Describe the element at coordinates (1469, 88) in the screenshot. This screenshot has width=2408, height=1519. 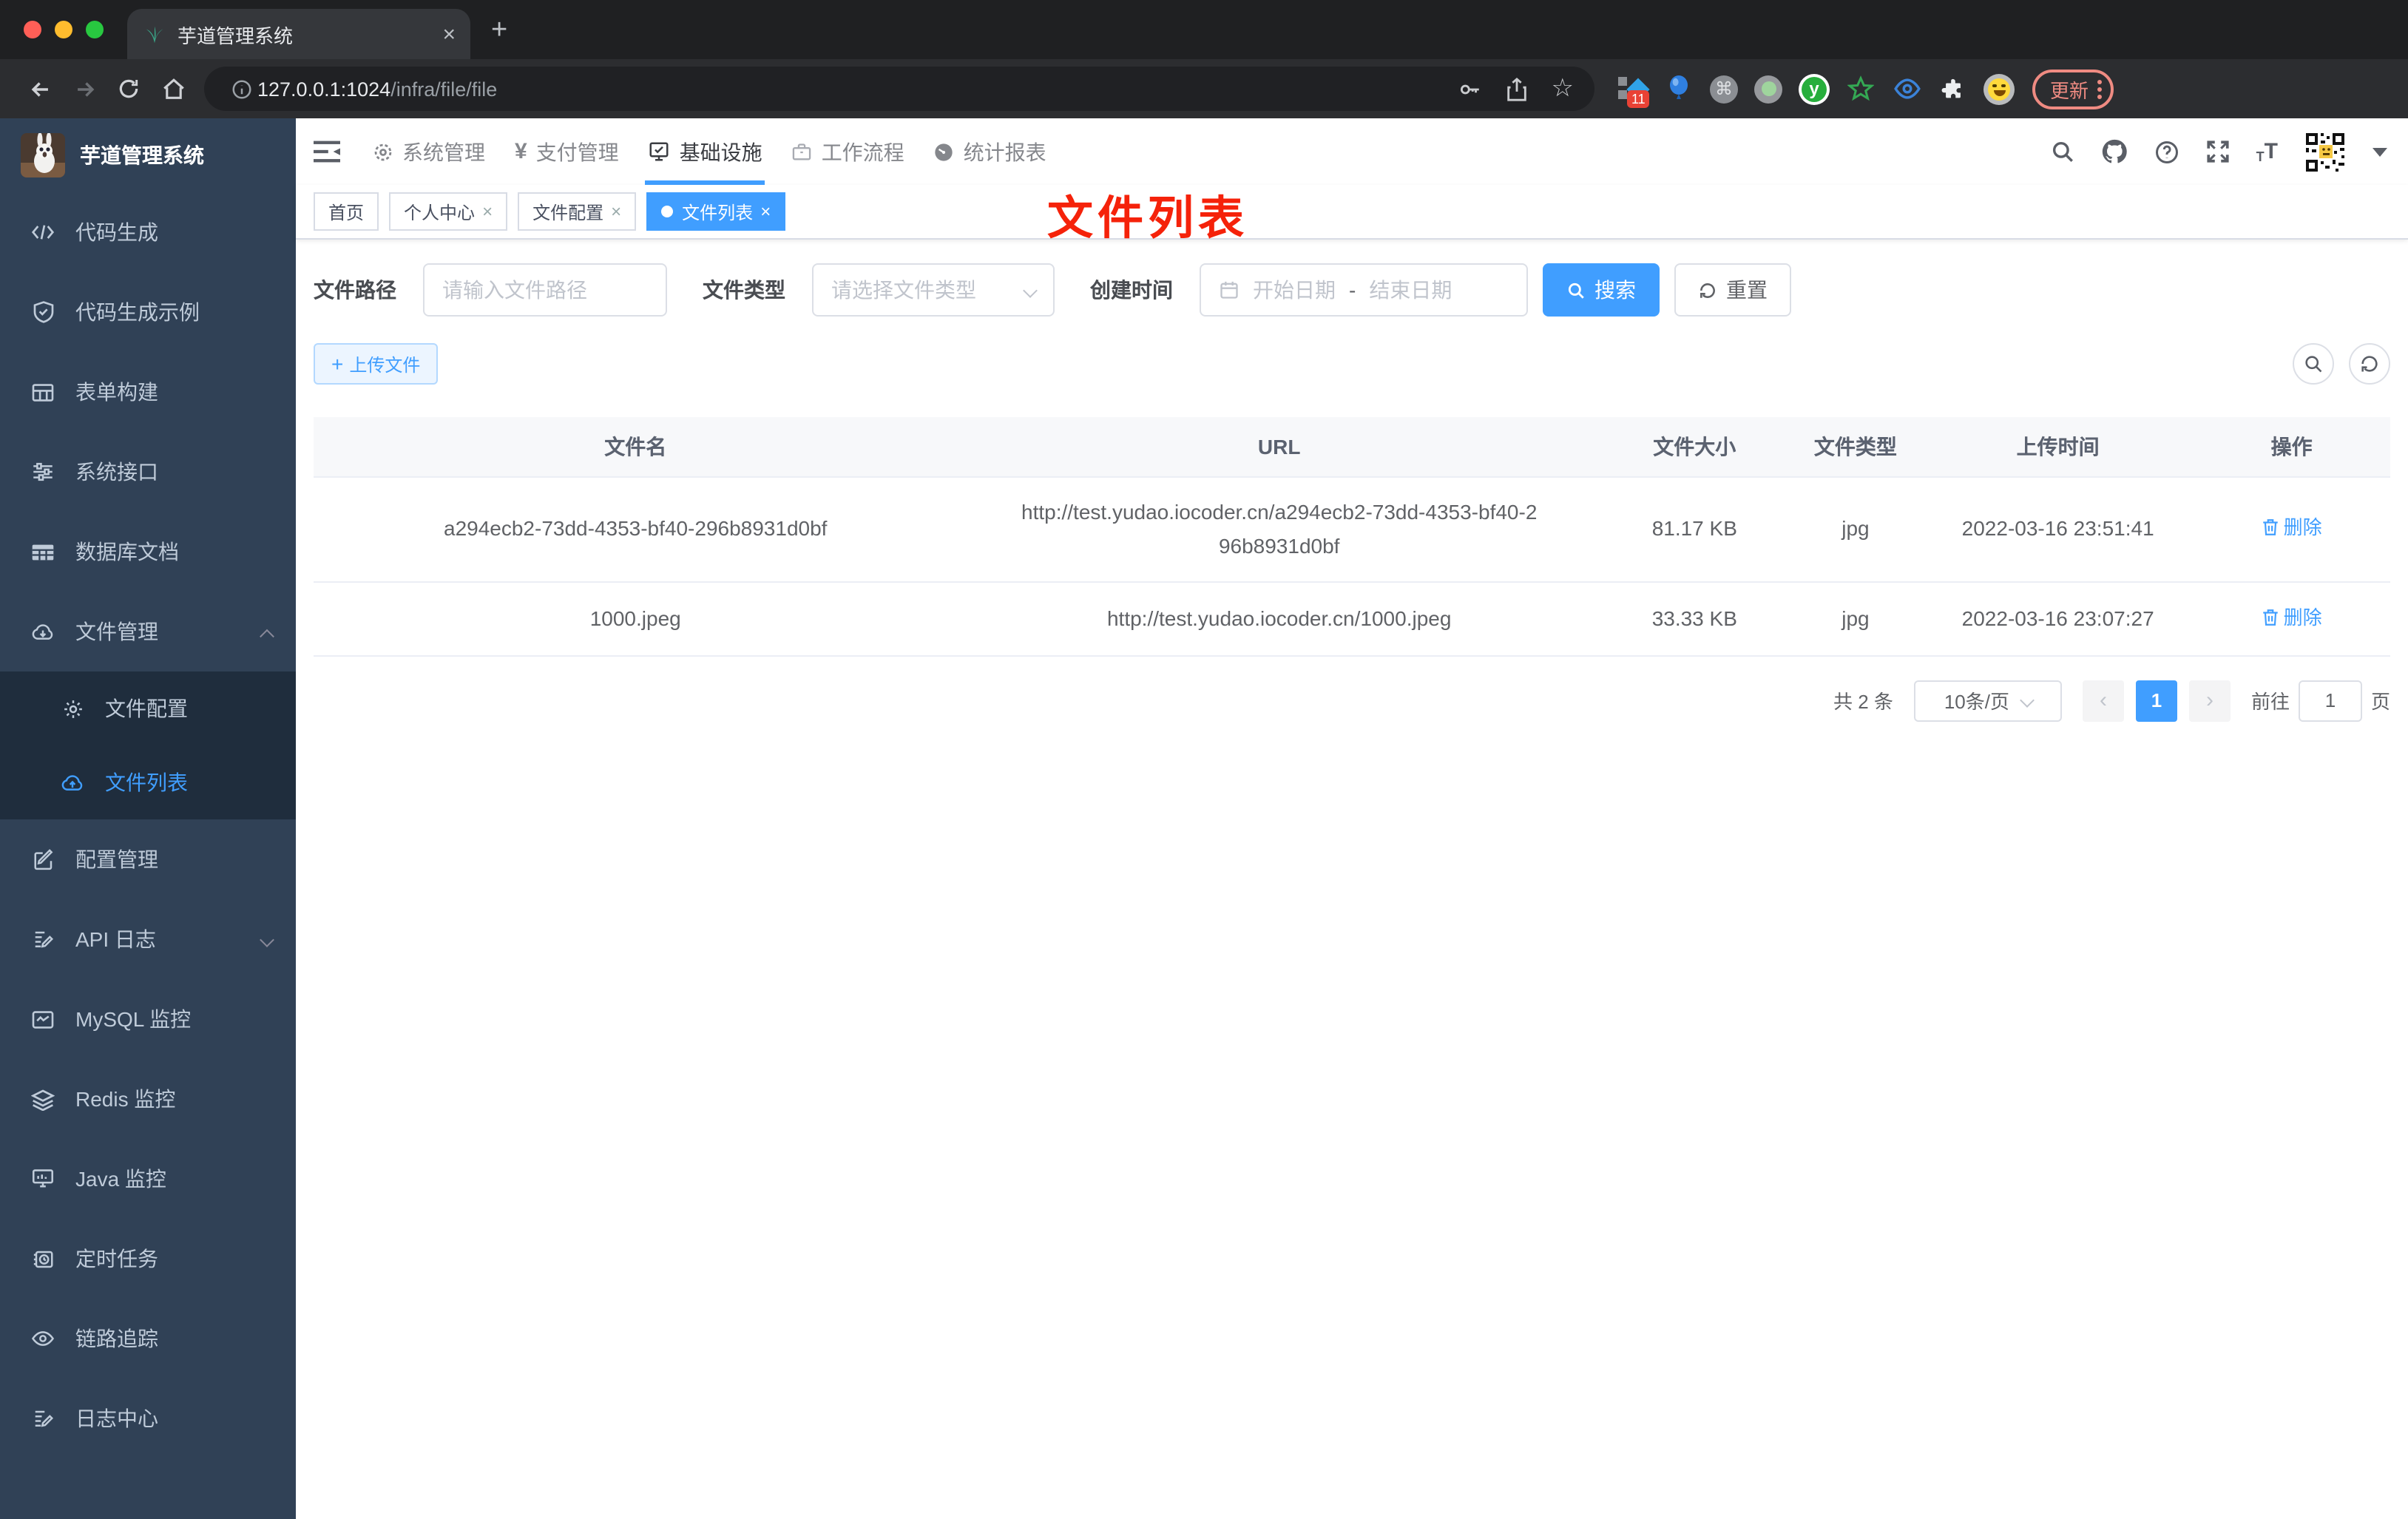
I see `passwords-key-icon` at that location.